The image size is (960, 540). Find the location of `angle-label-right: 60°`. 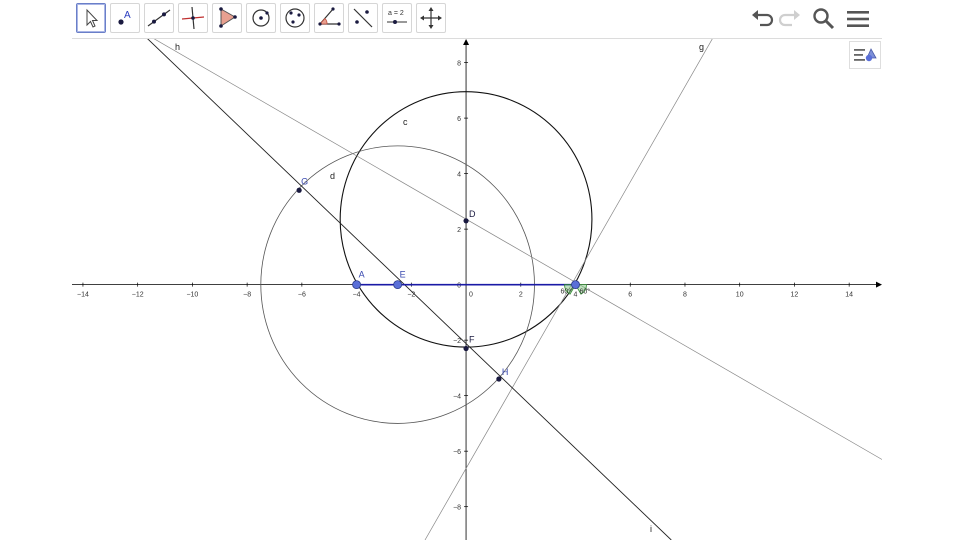

angle-label-right: 60° is located at coordinates (585, 292).